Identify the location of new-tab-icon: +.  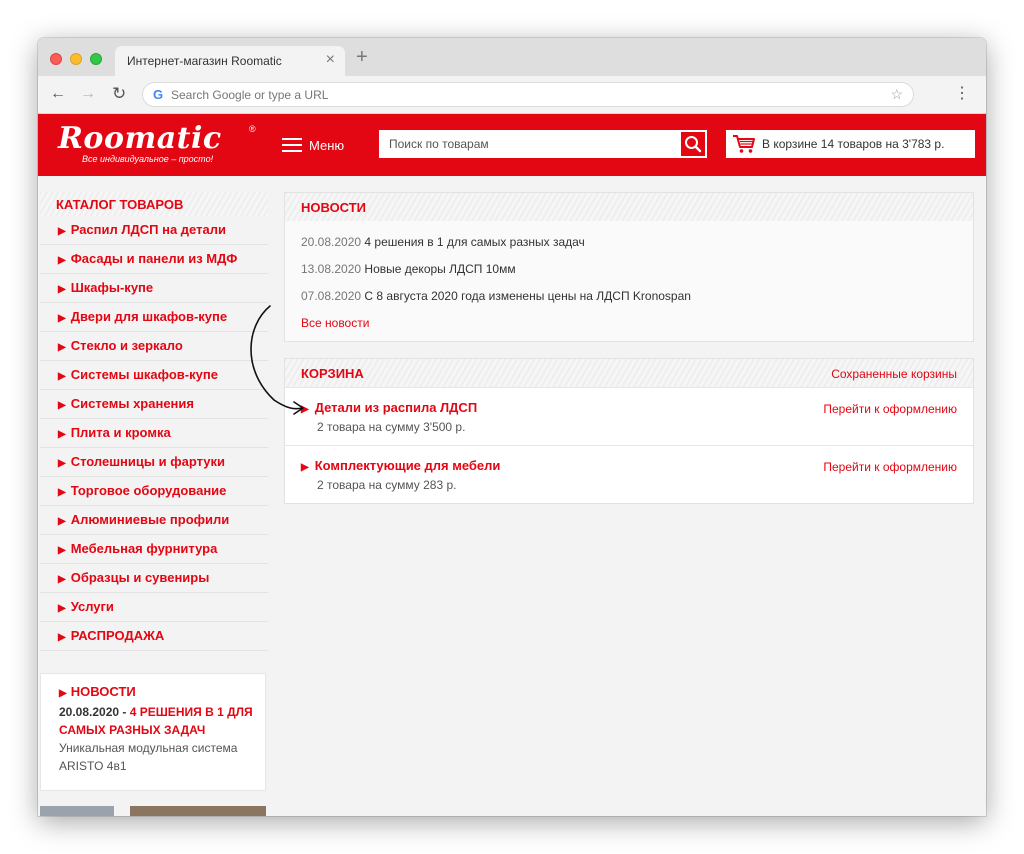
(362, 57).